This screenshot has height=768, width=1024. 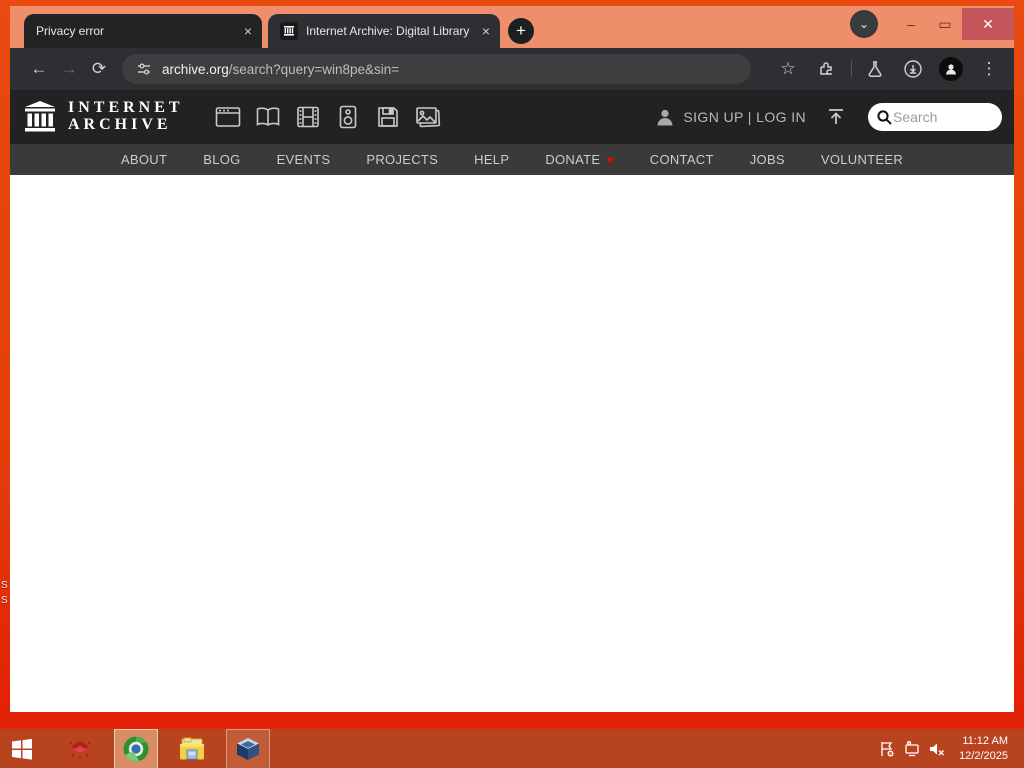 I want to click on menu-dots-icon: ⋮, so click(x=989, y=69).